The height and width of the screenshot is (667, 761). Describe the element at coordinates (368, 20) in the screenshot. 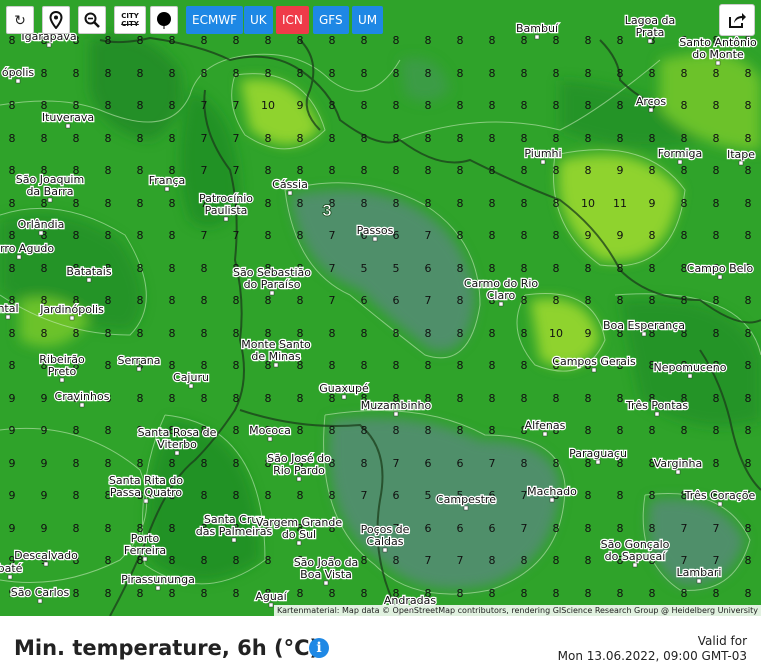

I see `model-button-um: UM` at that location.